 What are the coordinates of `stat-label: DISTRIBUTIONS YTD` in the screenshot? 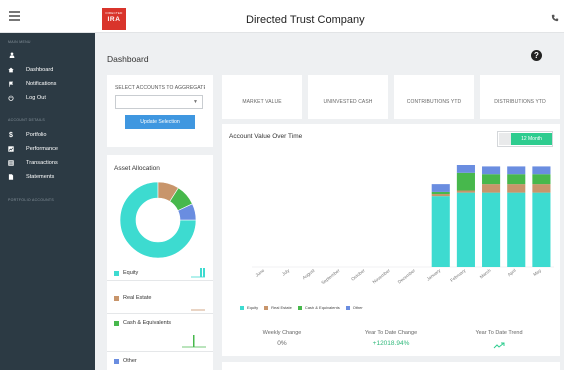 It's located at (520, 102).